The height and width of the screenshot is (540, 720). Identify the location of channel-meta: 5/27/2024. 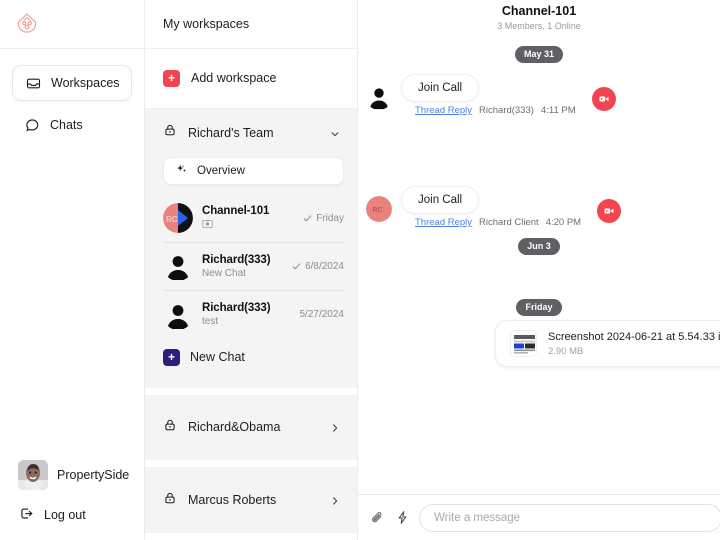
(322, 314).